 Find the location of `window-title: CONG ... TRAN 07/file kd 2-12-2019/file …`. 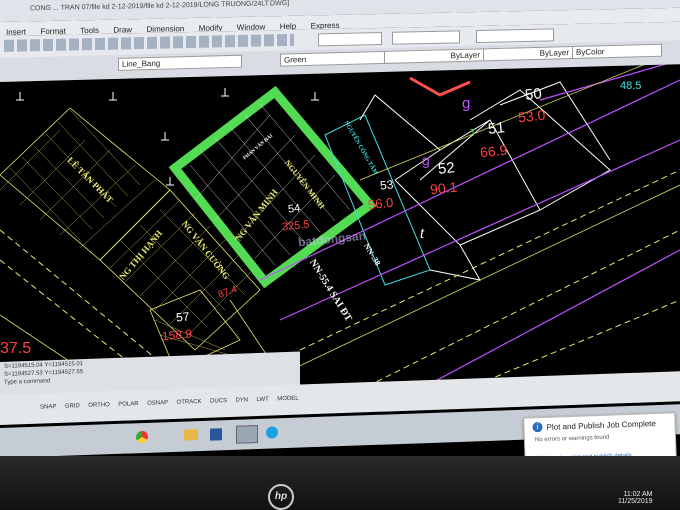

window-title: CONG ... TRAN 07/file kd 2-12-2019/file … is located at coordinates (160, 6).